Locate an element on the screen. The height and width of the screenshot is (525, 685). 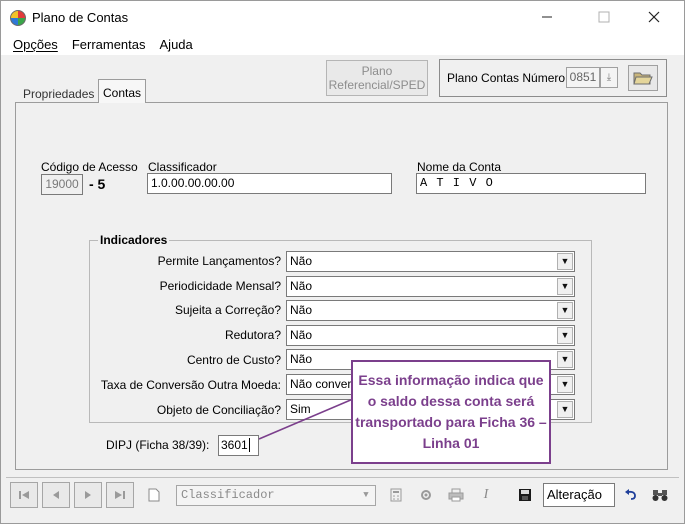
menu-opcoes: Opções is located at coordinates (35, 44).